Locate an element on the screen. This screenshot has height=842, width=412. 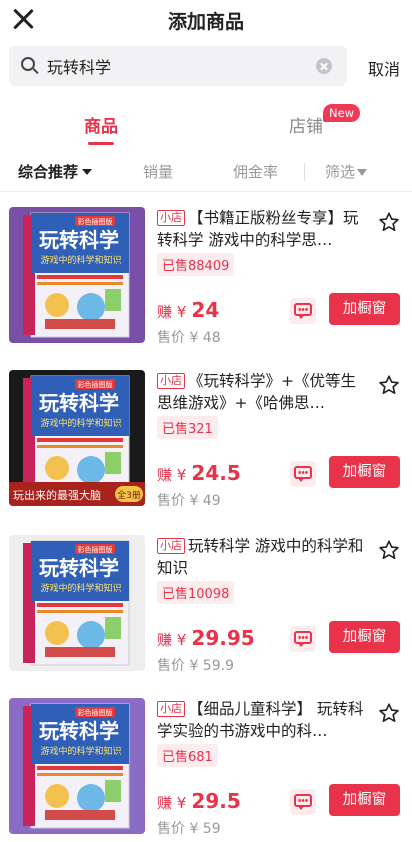
active-tab-indicator is located at coordinates (101, 143).